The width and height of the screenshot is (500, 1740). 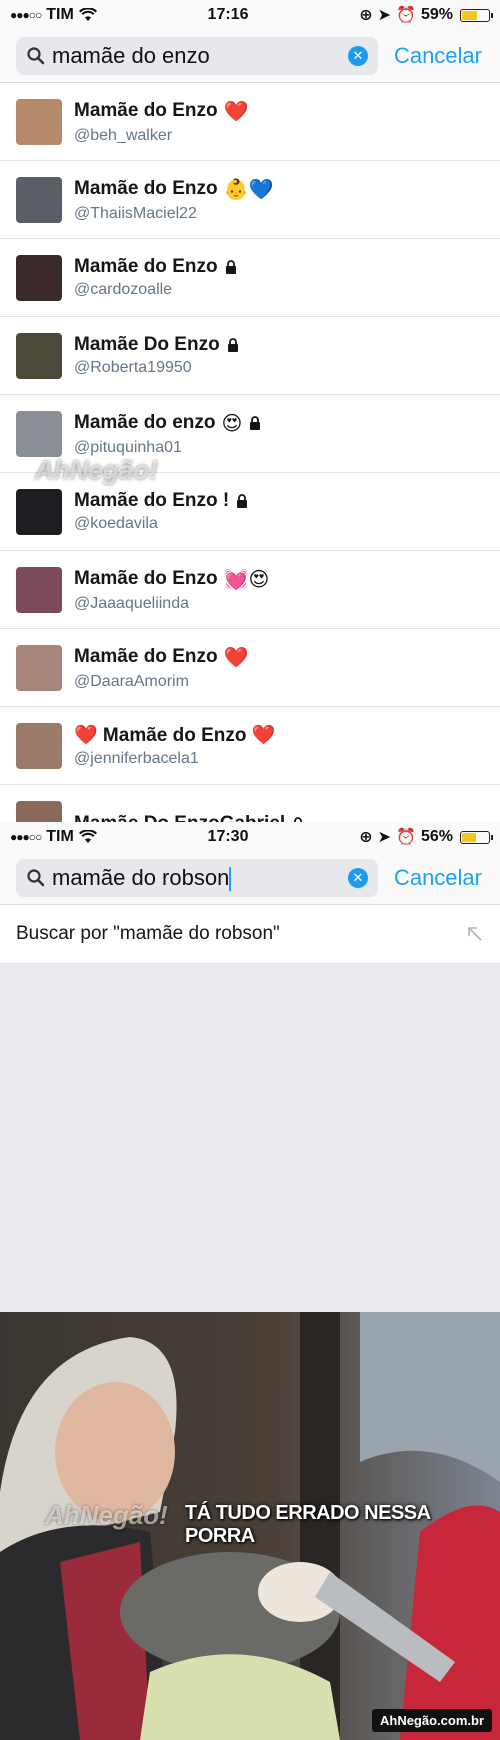 I want to click on result-info: Mamãe do Enzo ❤️ @DaaraAmorim, so click(x=161, y=668).